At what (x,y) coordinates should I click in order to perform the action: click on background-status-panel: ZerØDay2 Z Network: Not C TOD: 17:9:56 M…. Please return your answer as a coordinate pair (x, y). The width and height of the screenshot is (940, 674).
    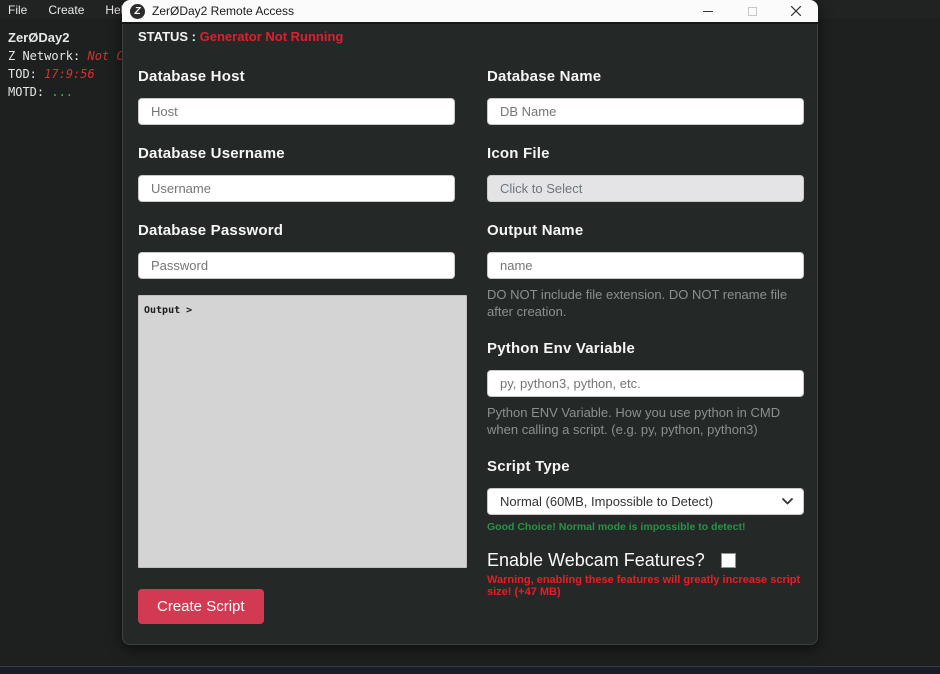
    Looking at the image, I should click on (65, 65).